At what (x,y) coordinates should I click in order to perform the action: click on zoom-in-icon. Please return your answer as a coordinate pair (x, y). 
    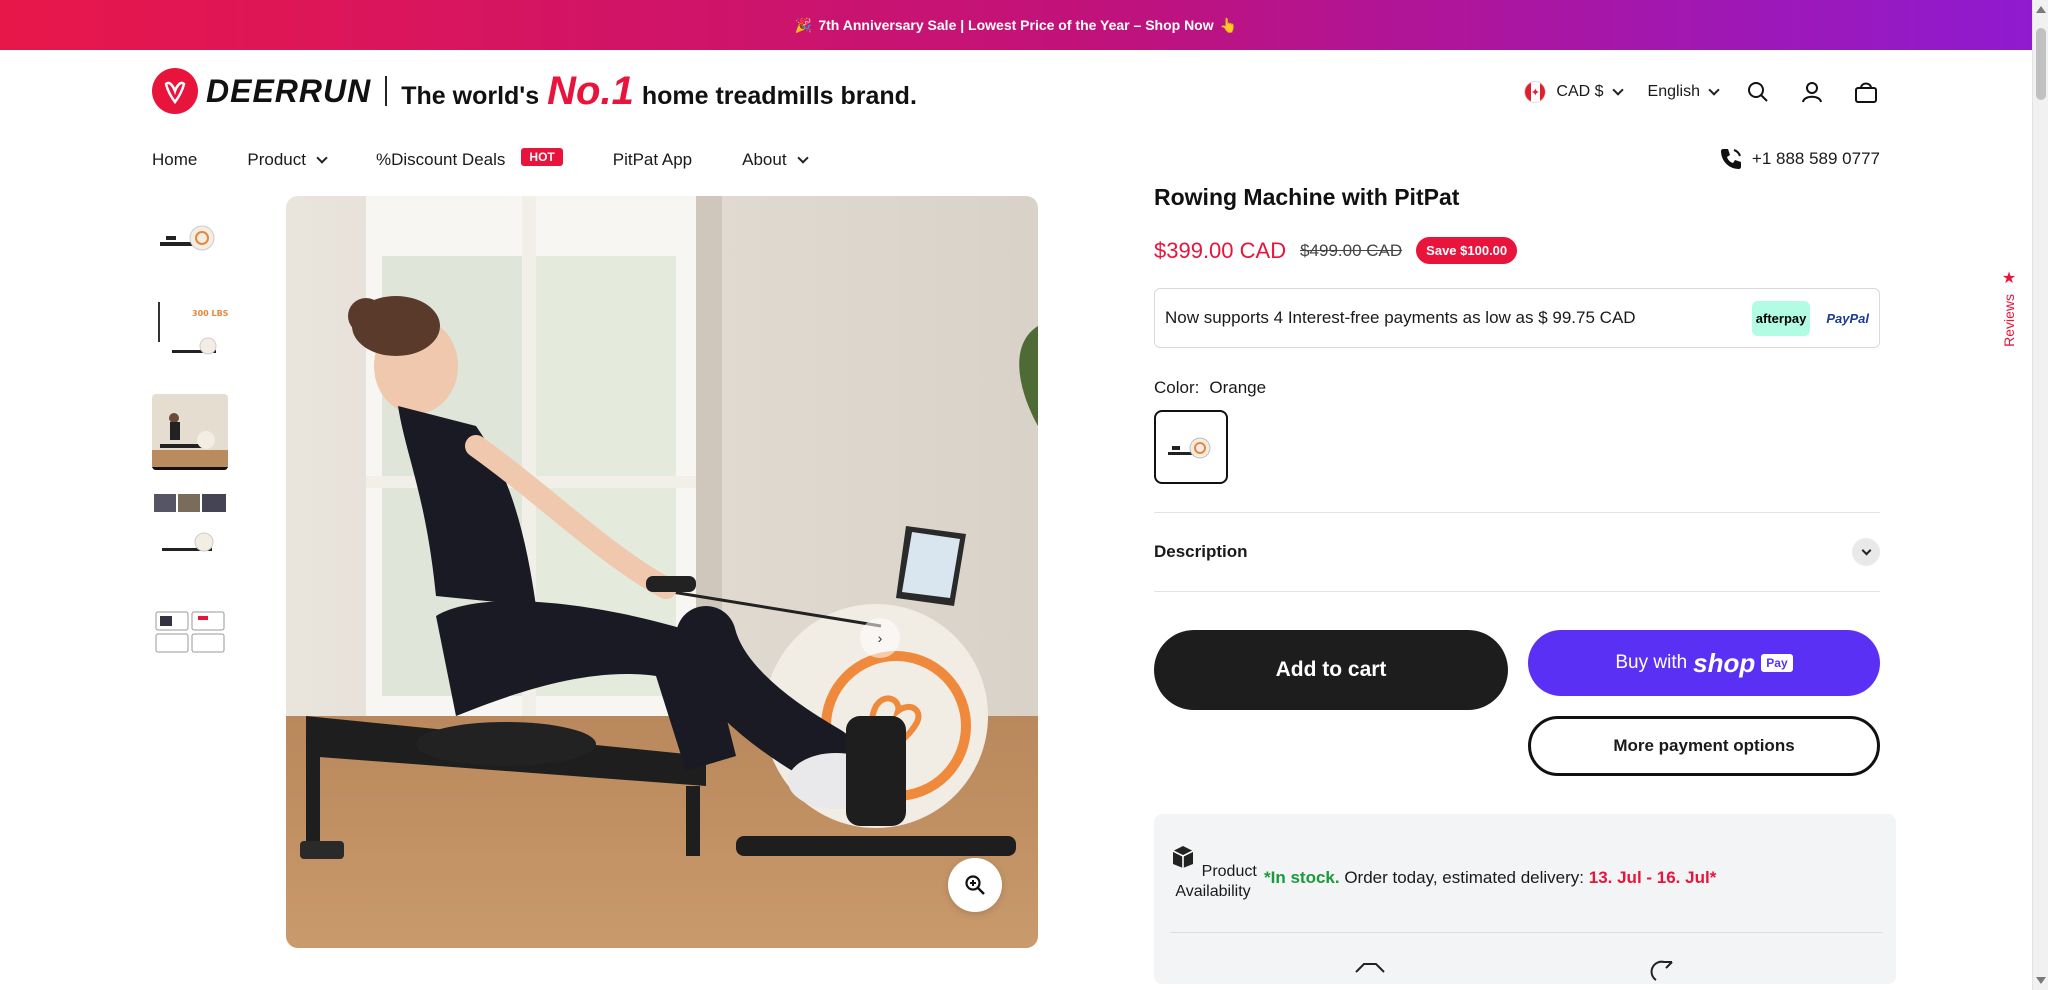
    Looking at the image, I should click on (975, 885).